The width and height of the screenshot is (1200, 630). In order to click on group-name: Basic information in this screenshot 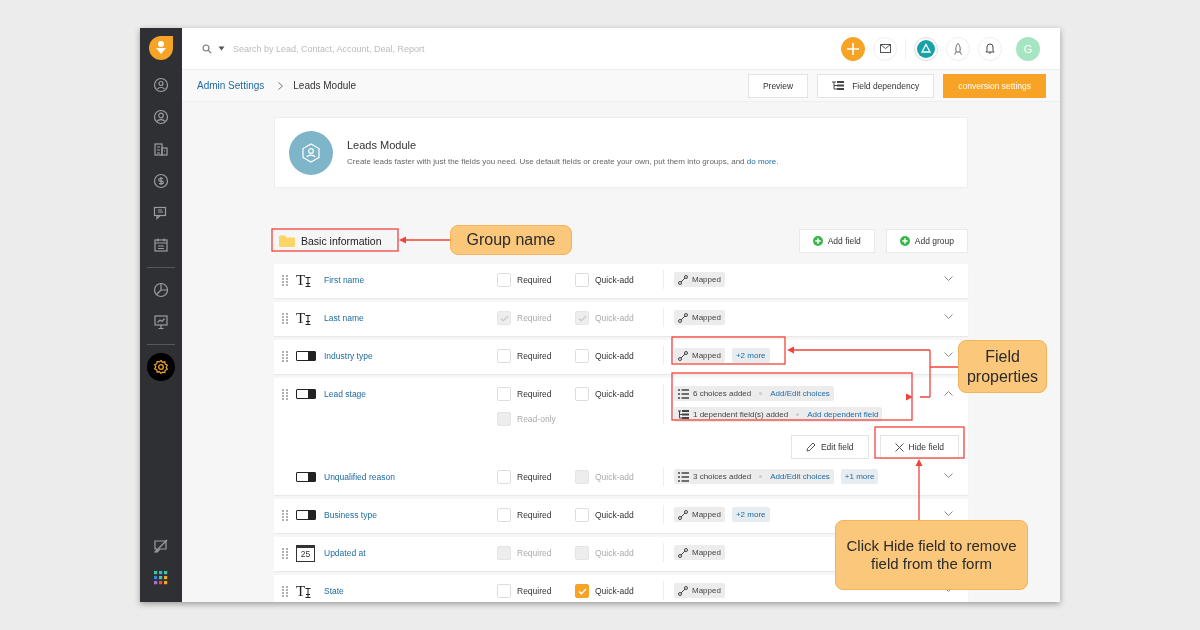, I will do `click(341, 241)`.